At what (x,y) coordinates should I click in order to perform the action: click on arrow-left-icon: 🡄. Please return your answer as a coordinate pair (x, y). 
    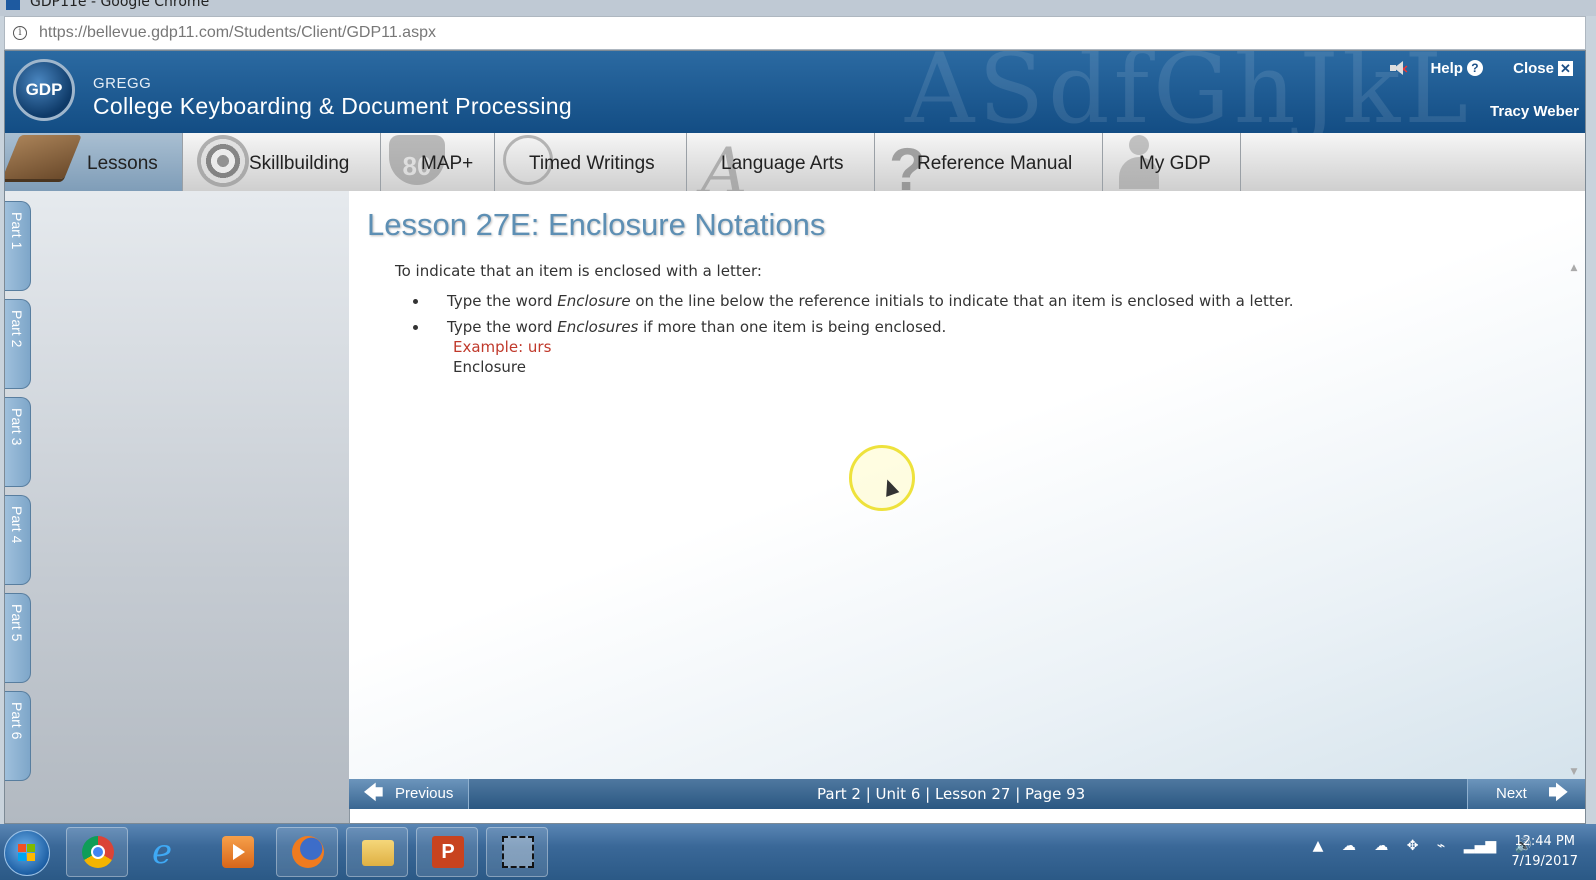
    Looking at the image, I should click on (373, 793).